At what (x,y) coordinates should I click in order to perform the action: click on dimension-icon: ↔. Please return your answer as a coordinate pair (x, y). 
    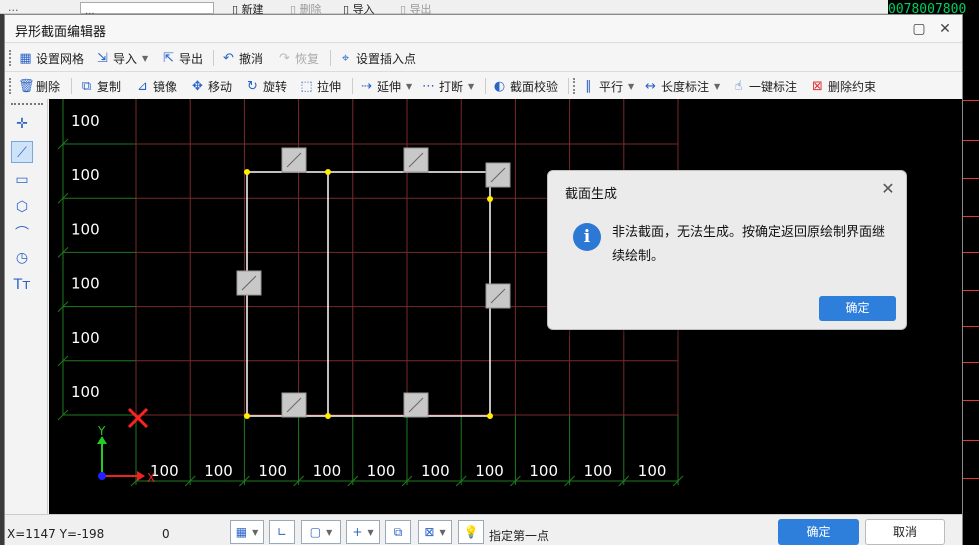
    Looking at the image, I should click on (650, 86).